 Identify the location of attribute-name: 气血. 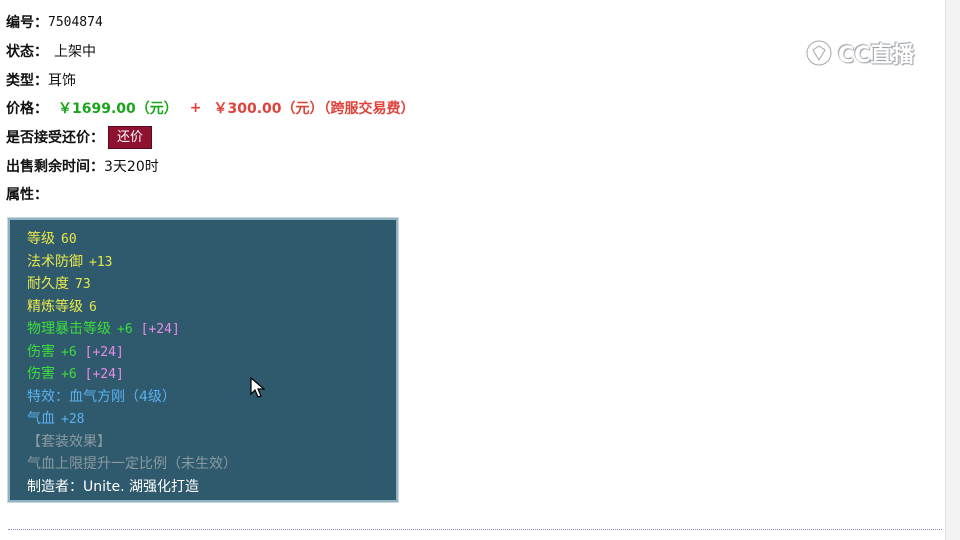
(41, 419).